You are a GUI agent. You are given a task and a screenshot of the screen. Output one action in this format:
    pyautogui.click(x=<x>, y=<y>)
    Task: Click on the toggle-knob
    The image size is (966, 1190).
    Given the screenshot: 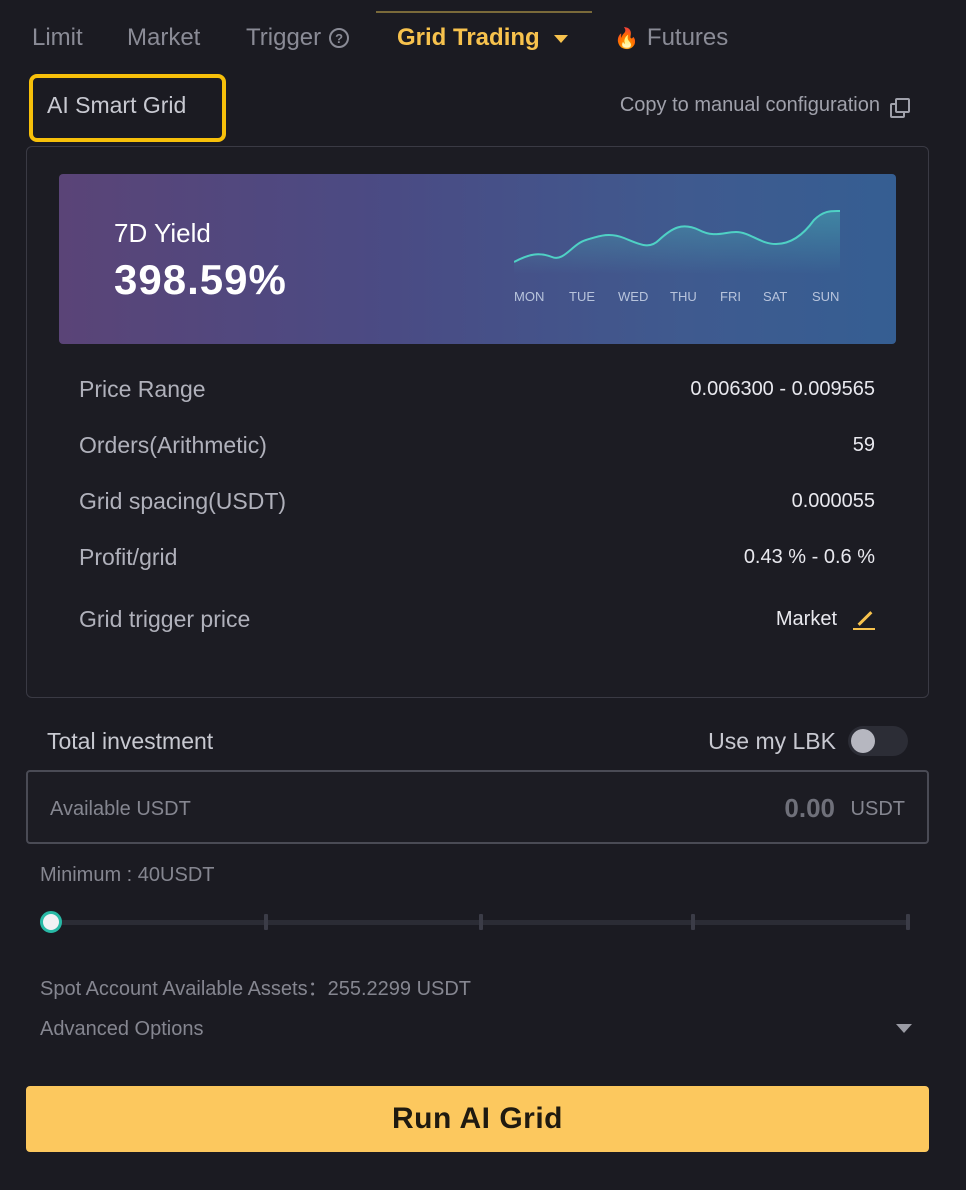 What is the action you would take?
    pyautogui.click(x=863, y=741)
    